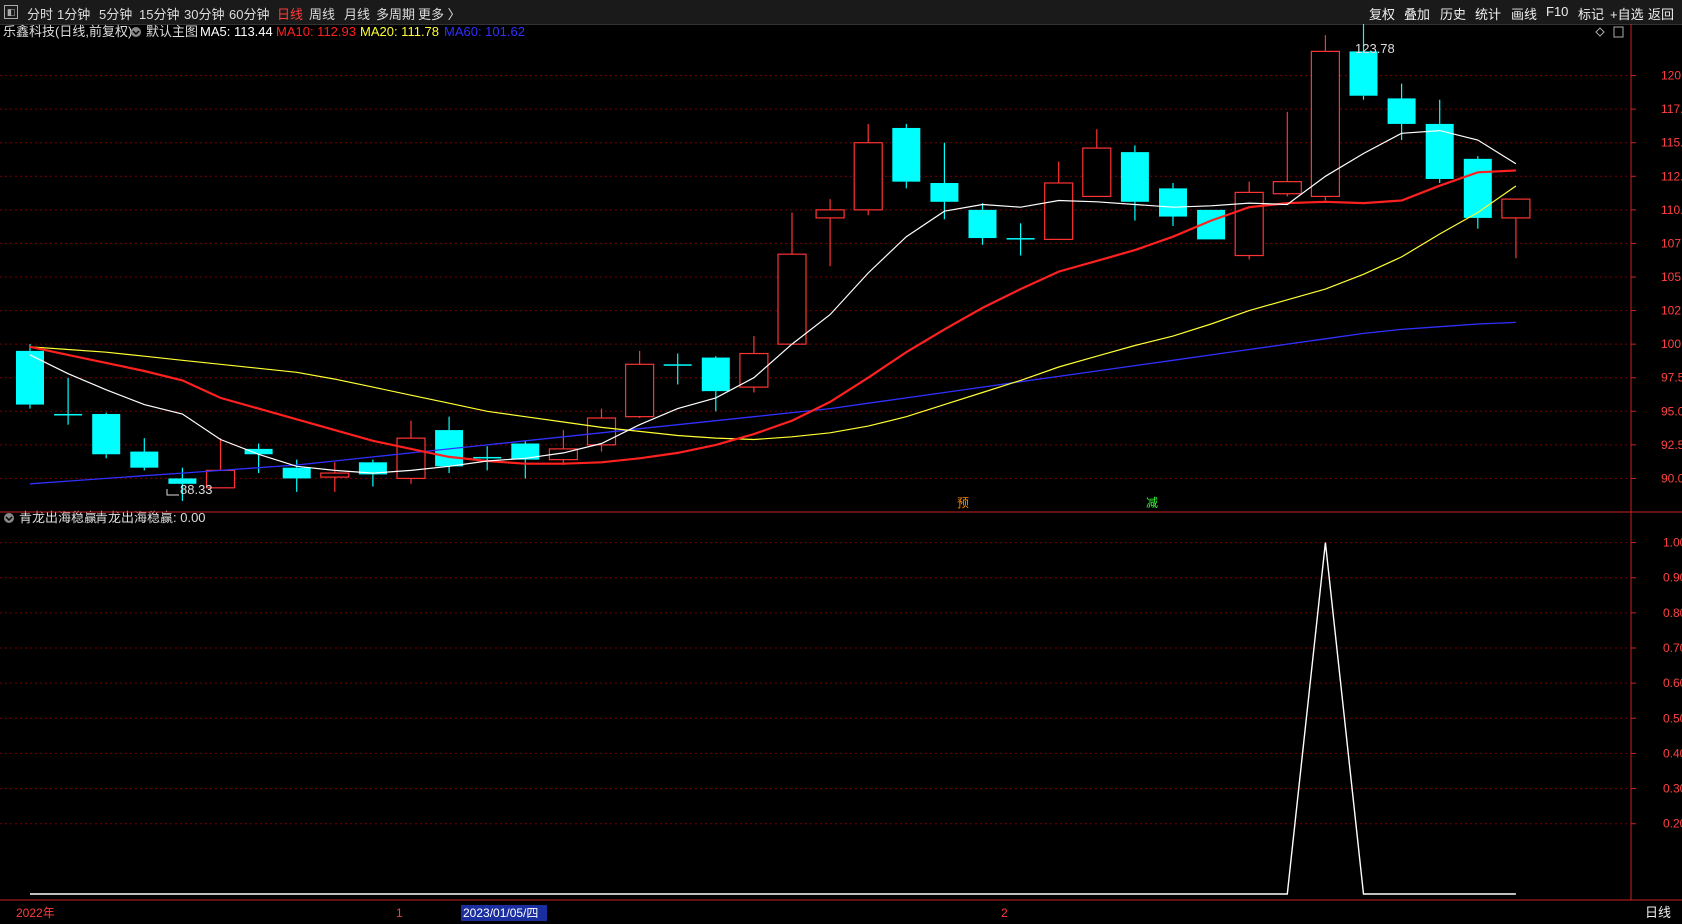 The height and width of the screenshot is (924, 1682). Describe the element at coordinates (204, 13) in the screenshot. I see `period-tab-4: 30分钟` at that location.